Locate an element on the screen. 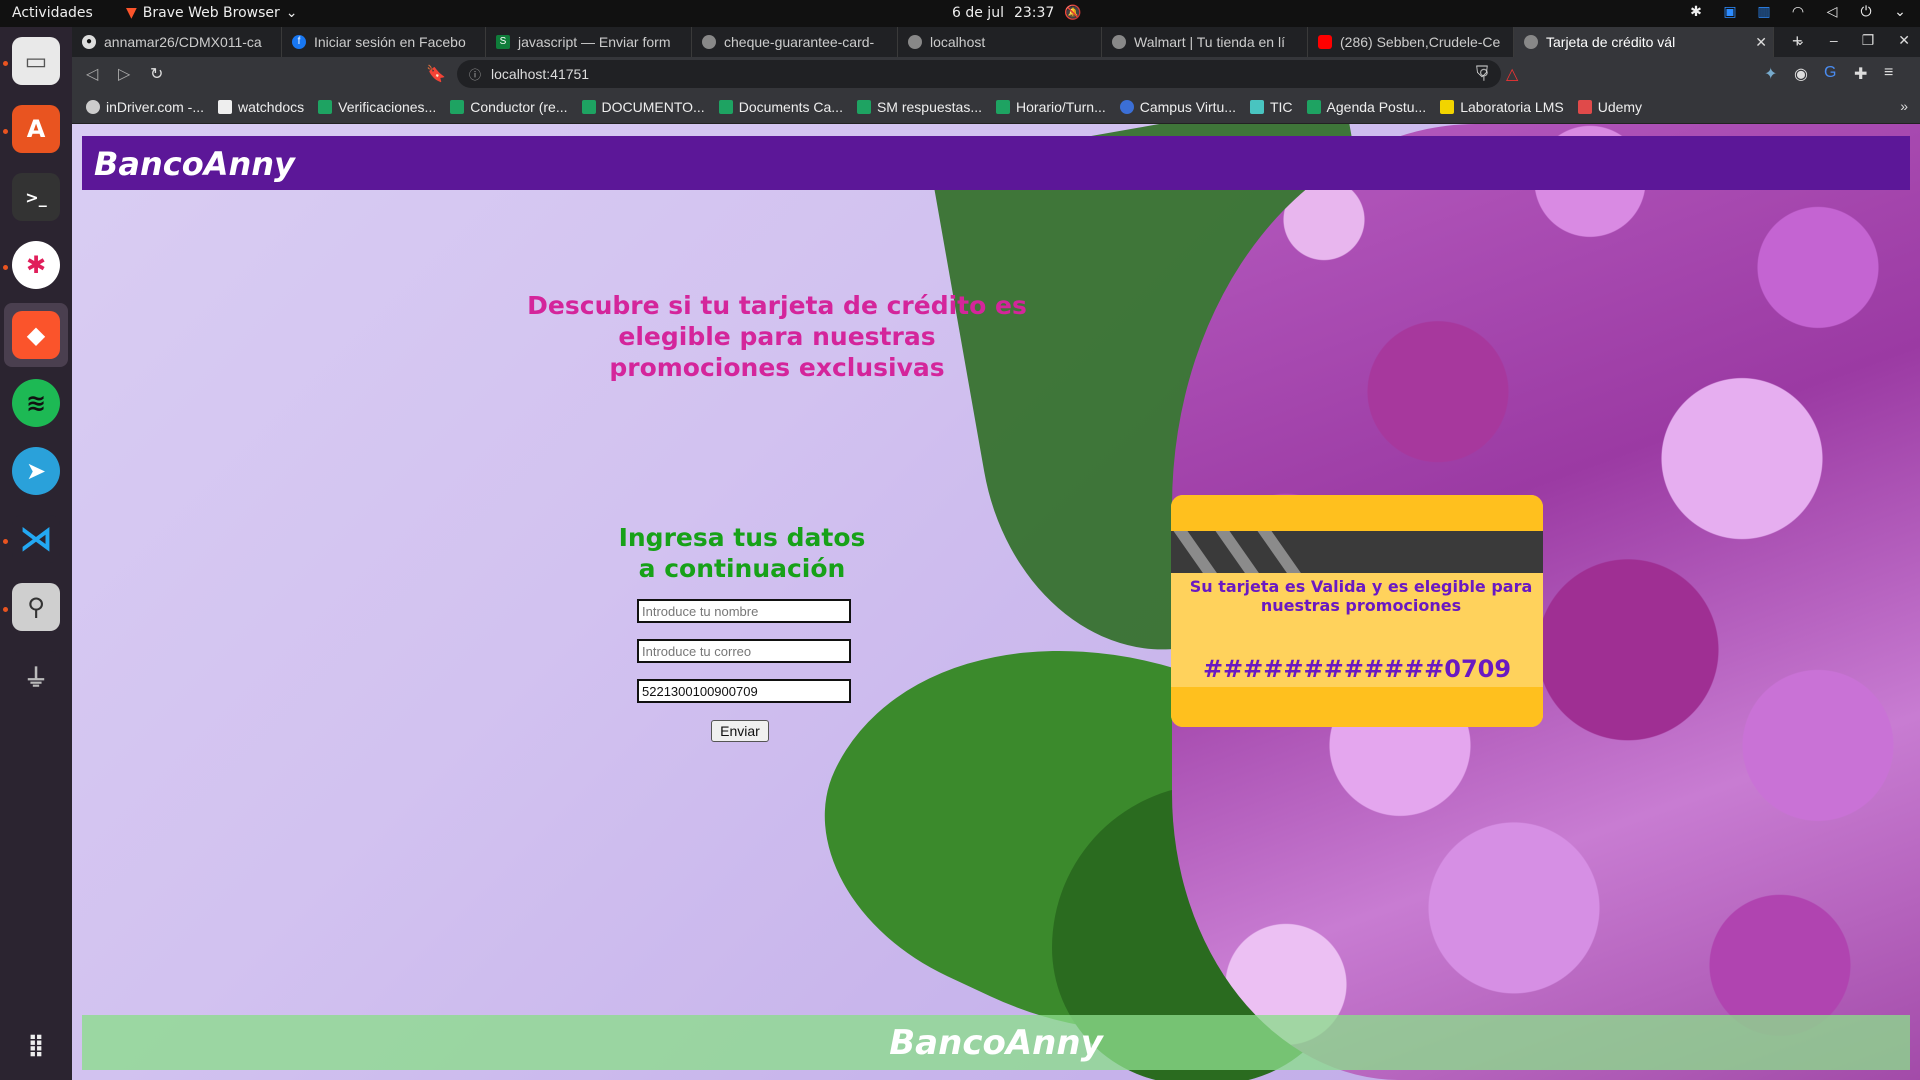 The width and height of the screenshot is (1920, 1080). tab-title: localhost is located at coordinates (958, 42).